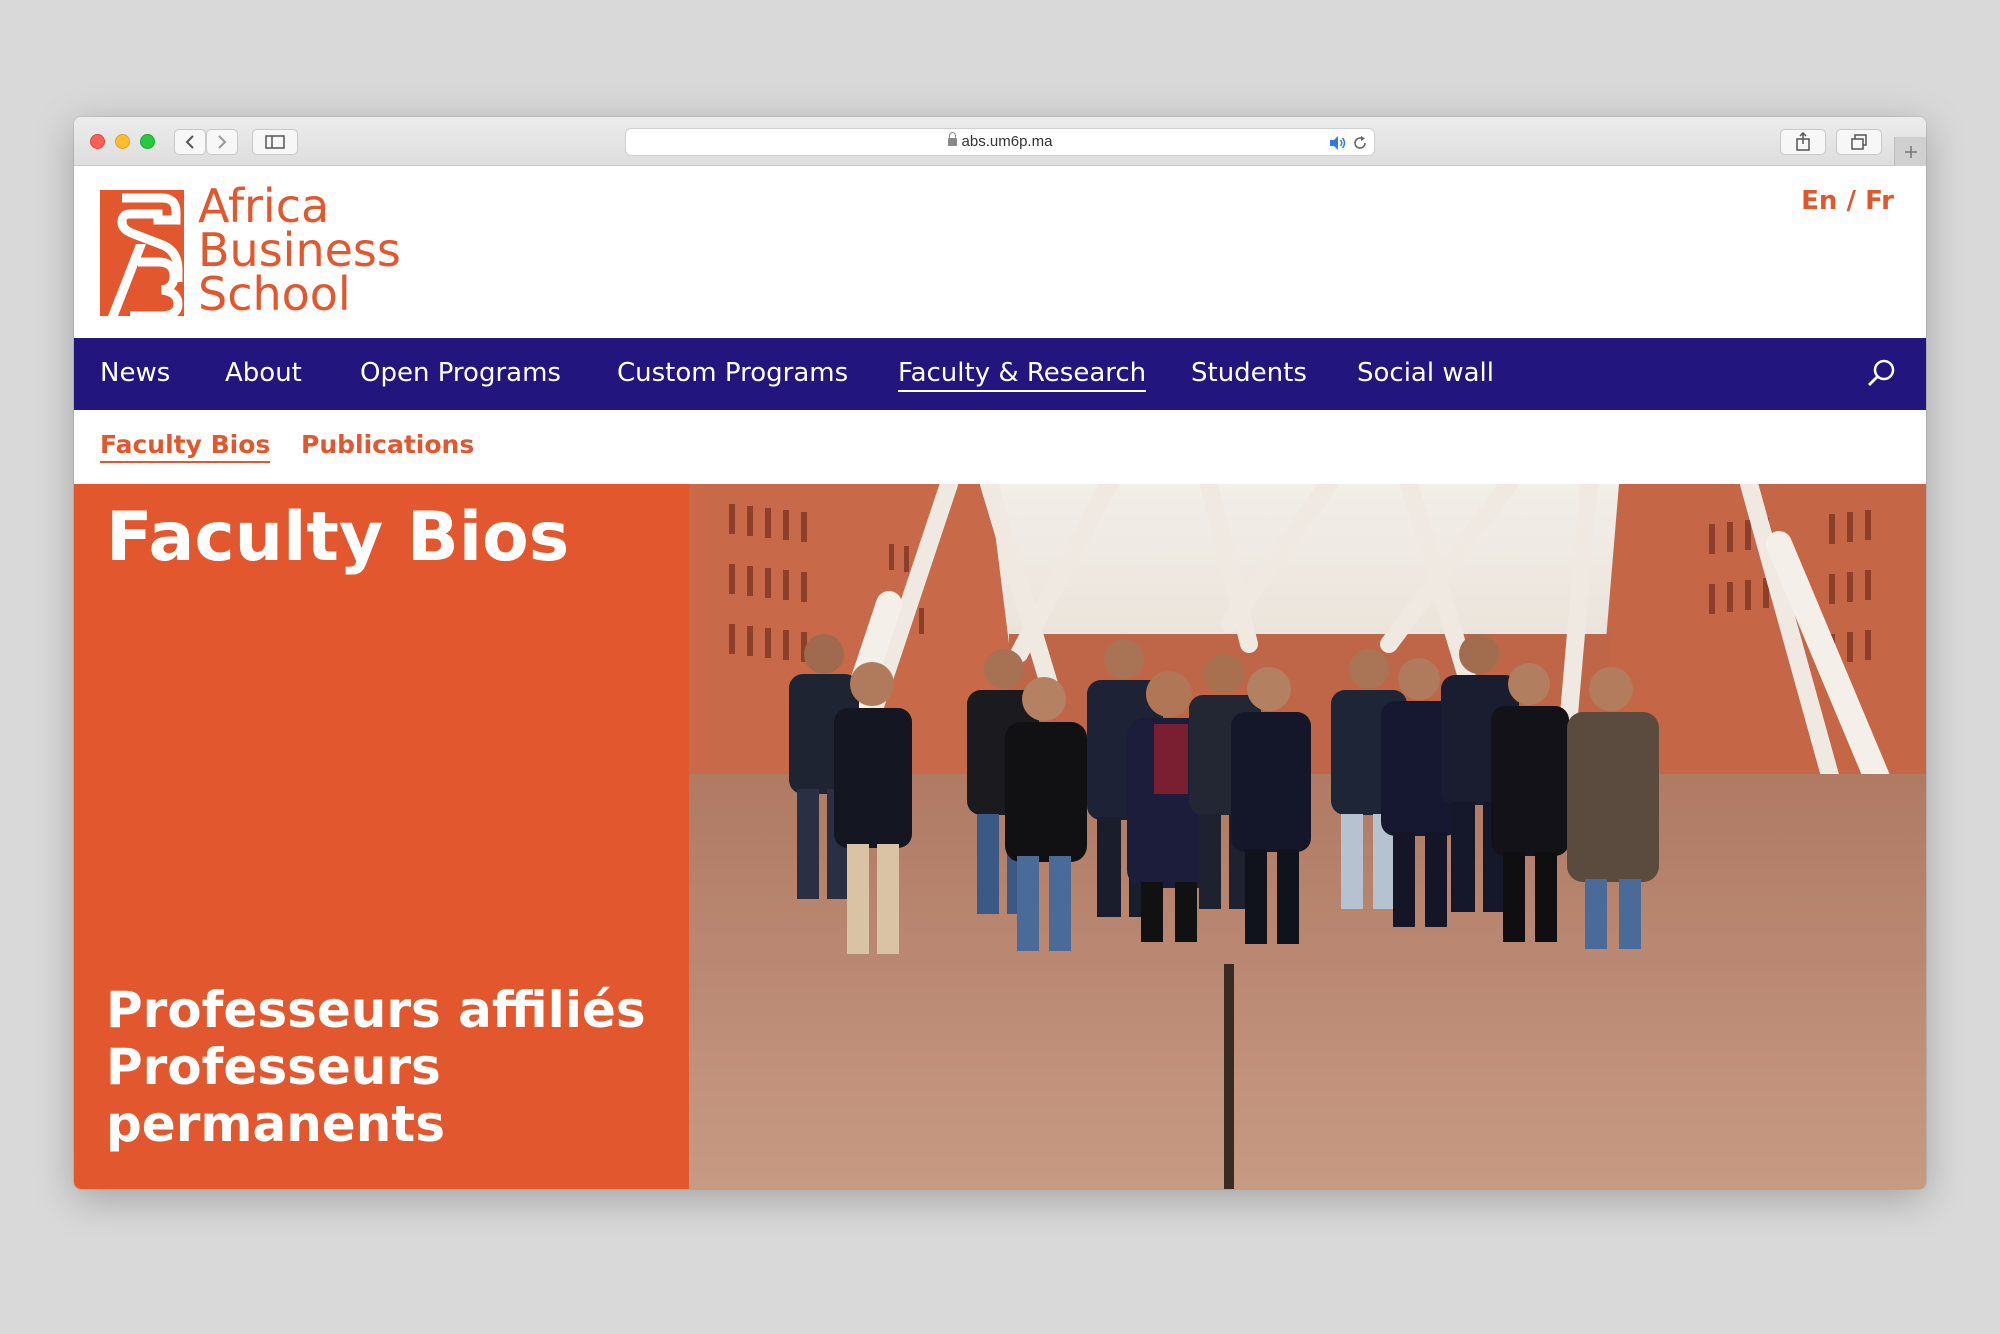 This screenshot has height=1334, width=2000. Describe the element at coordinates (1881, 373) in the screenshot. I see `search-icon` at that location.